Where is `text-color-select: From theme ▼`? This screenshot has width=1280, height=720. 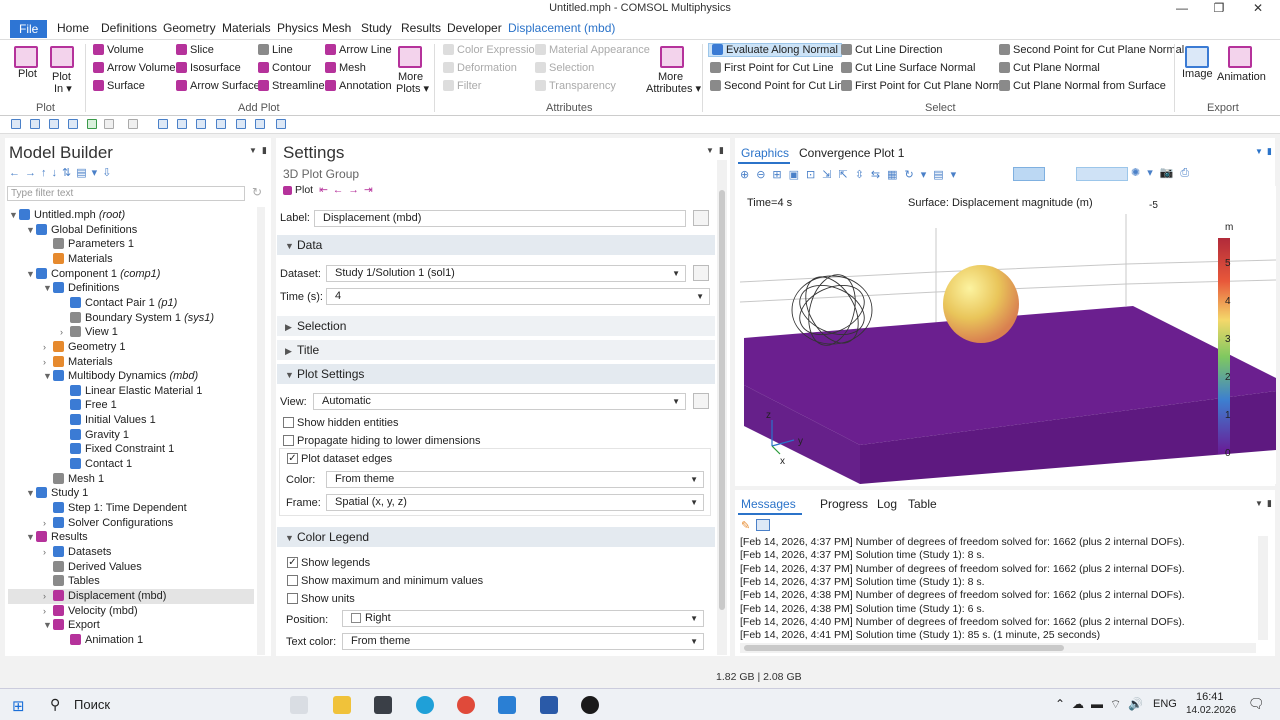 text-color-select: From theme ▼ is located at coordinates (523, 641).